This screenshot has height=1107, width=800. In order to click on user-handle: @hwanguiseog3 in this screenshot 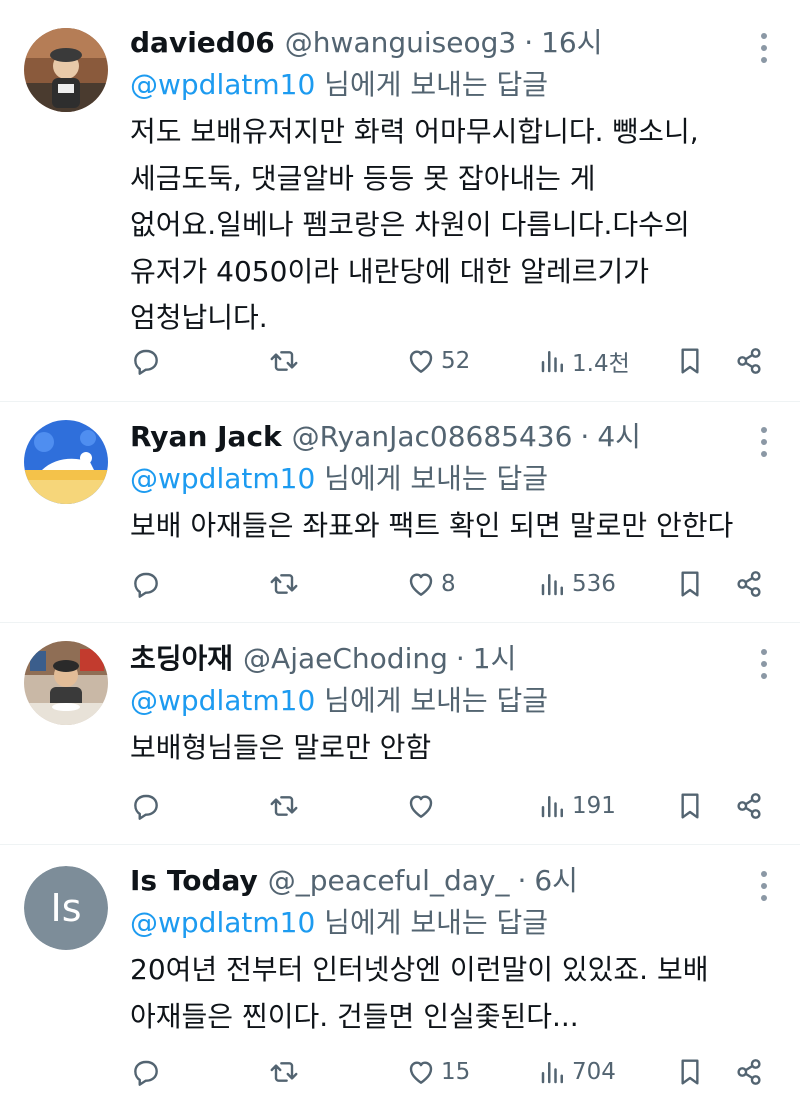, I will do `click(400, 43)`.